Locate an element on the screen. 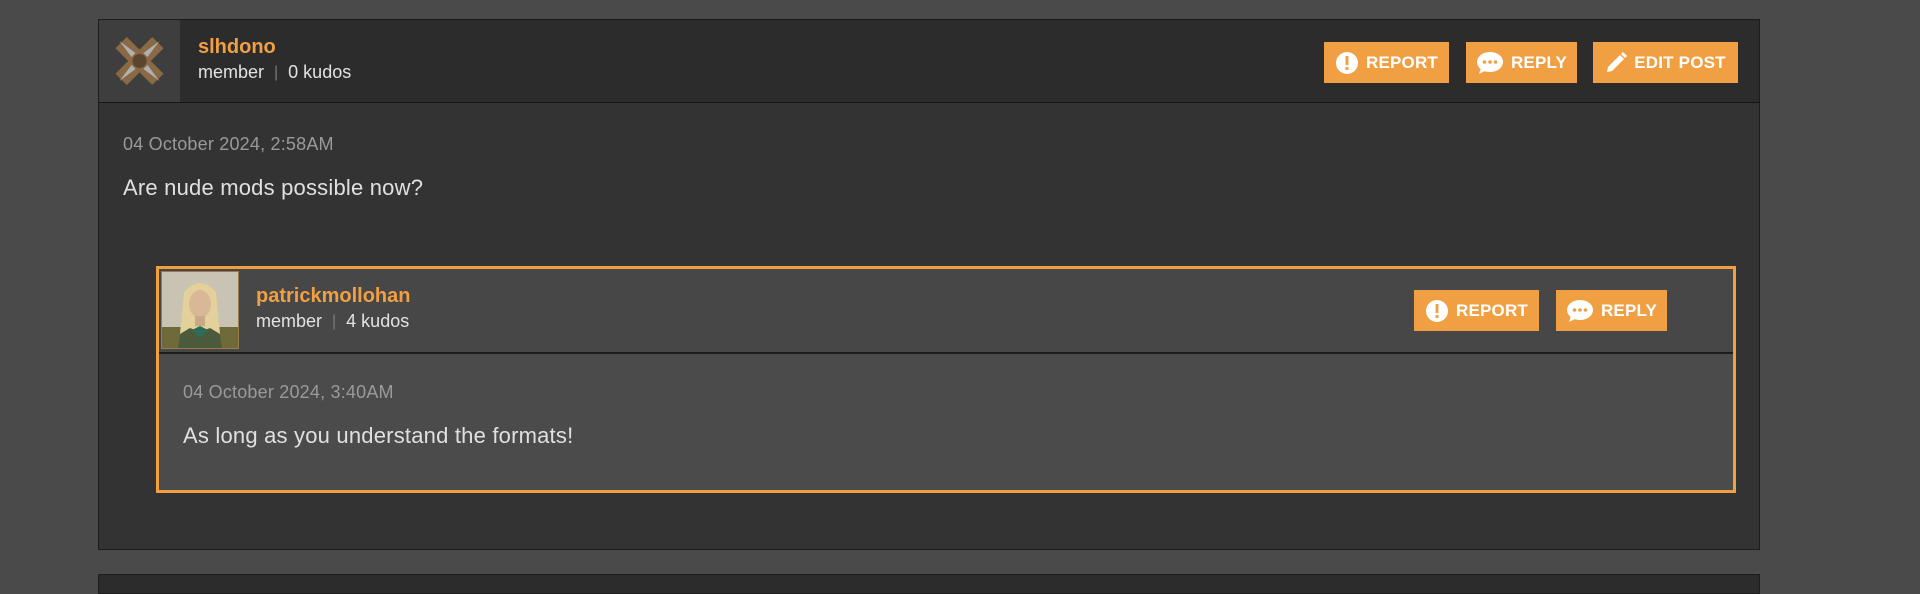  post-author-role: member is located at coordinates (231, 72).